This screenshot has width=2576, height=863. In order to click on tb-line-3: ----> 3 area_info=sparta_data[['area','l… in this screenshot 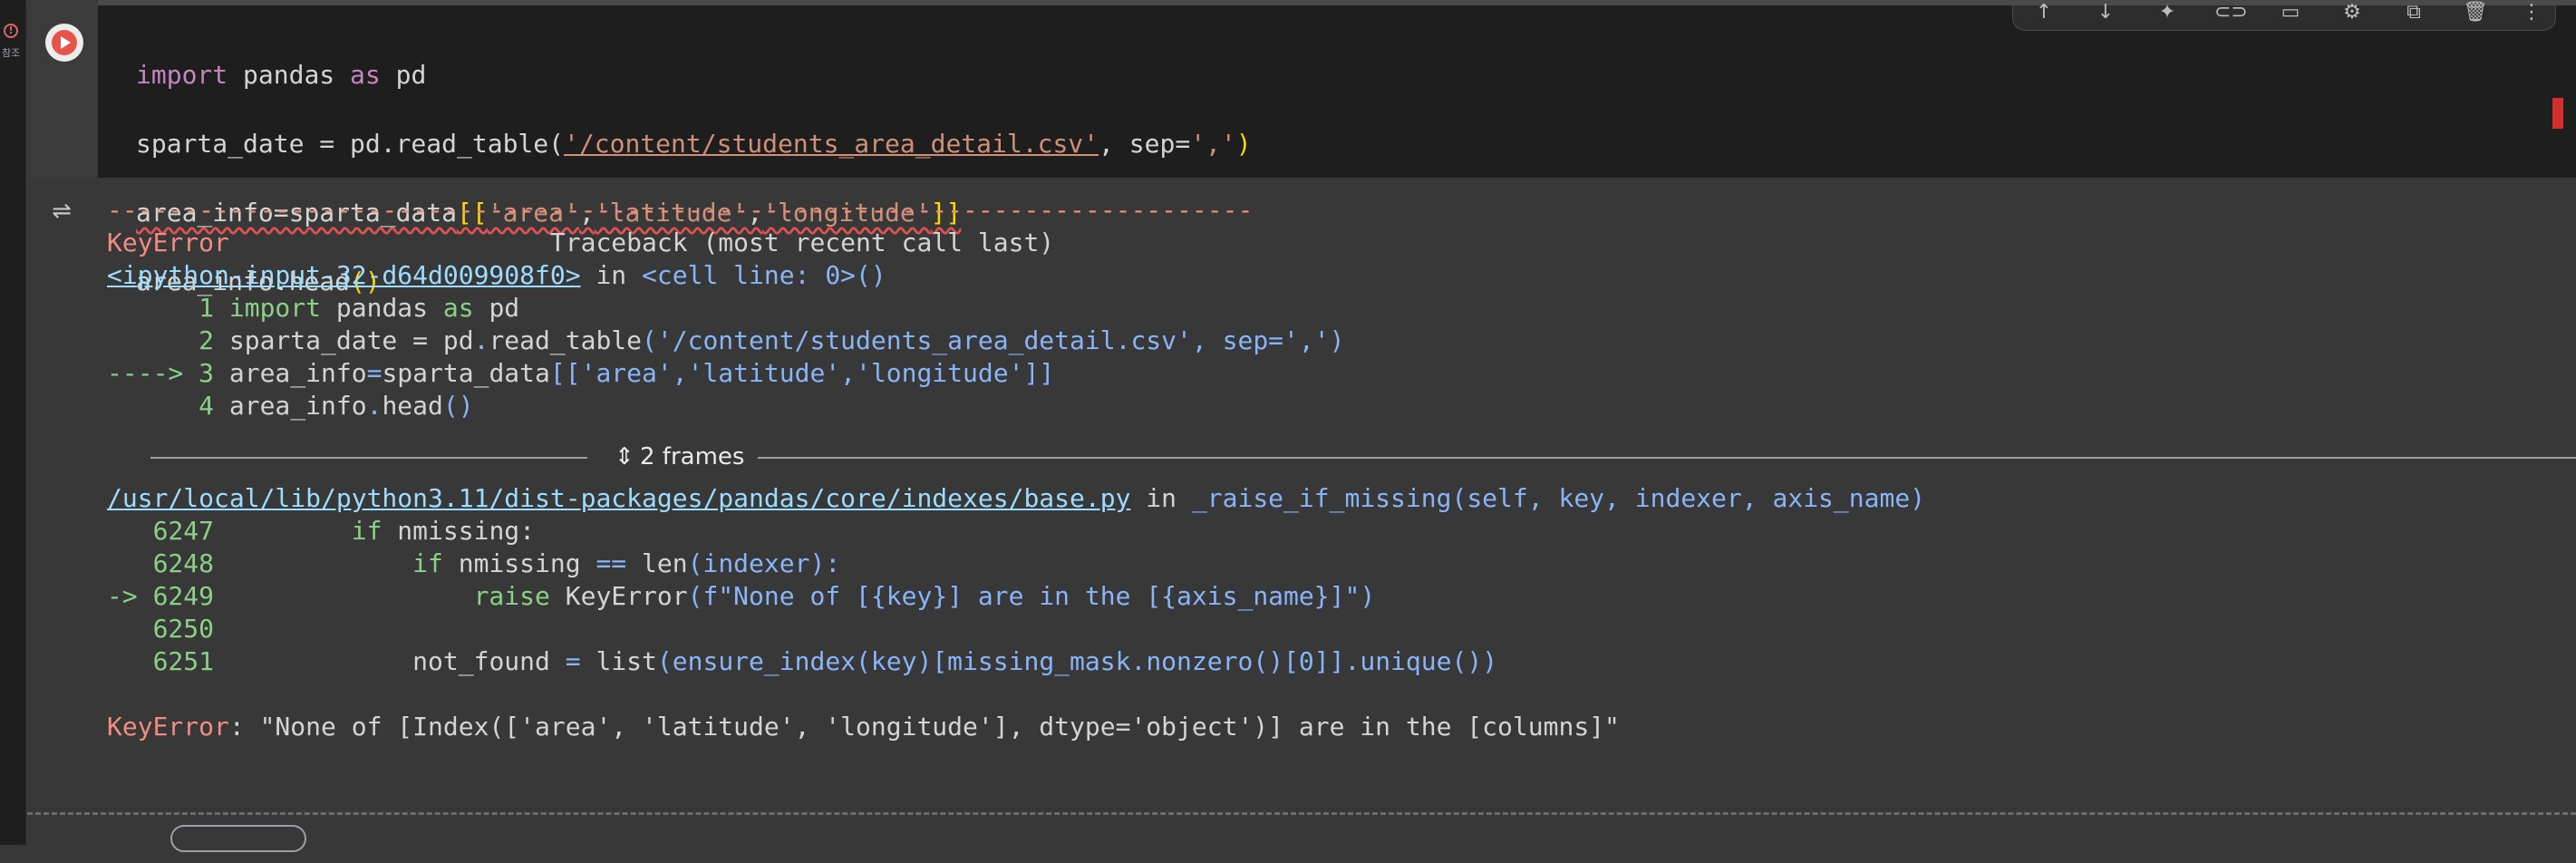, I will do `click(581, 373)`.